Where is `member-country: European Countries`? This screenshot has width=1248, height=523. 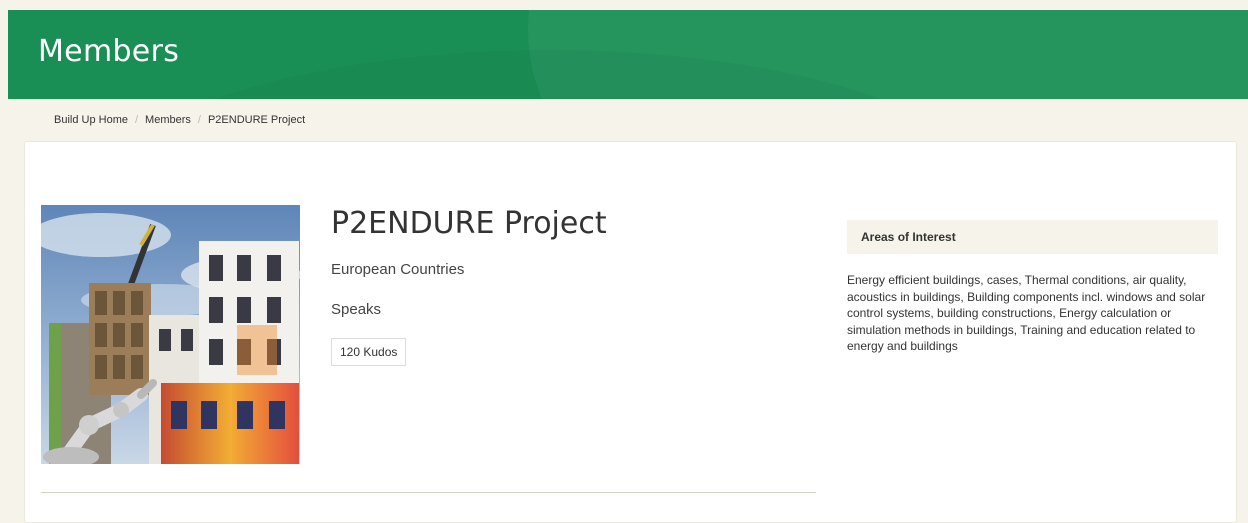
member-country: European Countries is located at coordinates (398, 269).